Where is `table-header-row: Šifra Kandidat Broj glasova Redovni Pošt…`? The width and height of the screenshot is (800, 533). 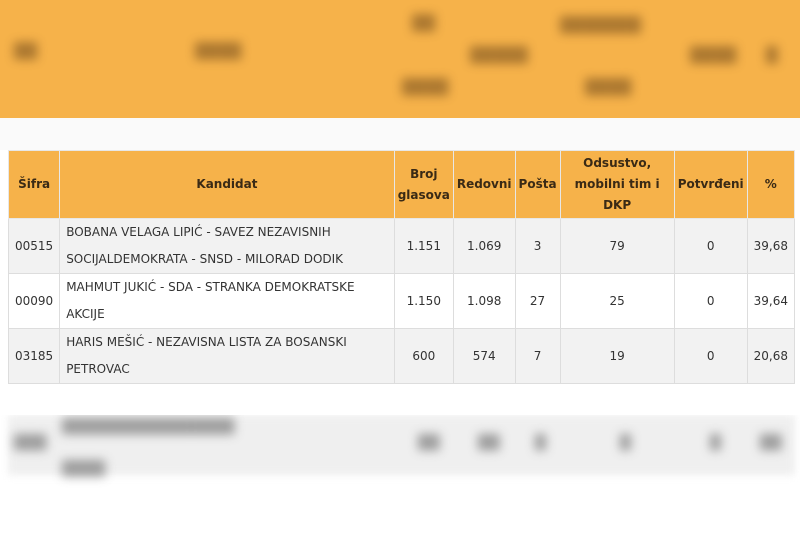 table-header-row: Šifra Kandidat Broj glasova Redovni Pošt… is located at coordinates (401, 184).